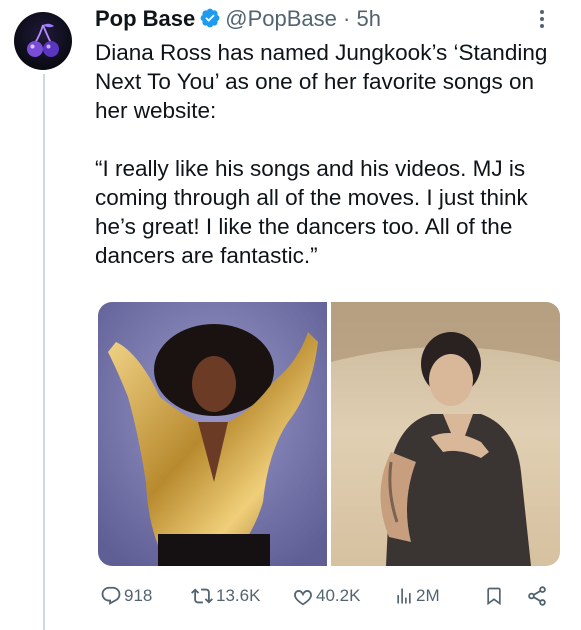  What do you see at coordinates (404, 596) in the screenshot?
I see `views-icon` at bounding box center [404, 596].